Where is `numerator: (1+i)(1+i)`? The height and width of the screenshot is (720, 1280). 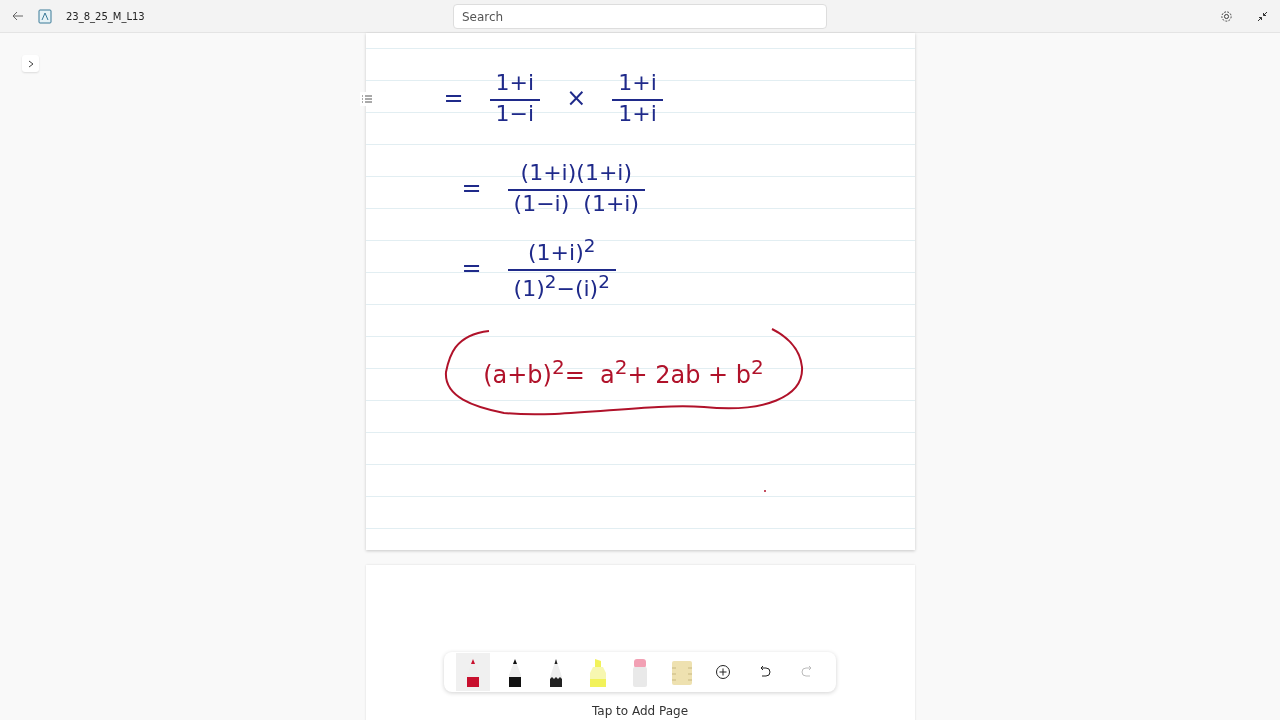 numerator: (1+i)(1+i) is located at coordinates (576, 172).